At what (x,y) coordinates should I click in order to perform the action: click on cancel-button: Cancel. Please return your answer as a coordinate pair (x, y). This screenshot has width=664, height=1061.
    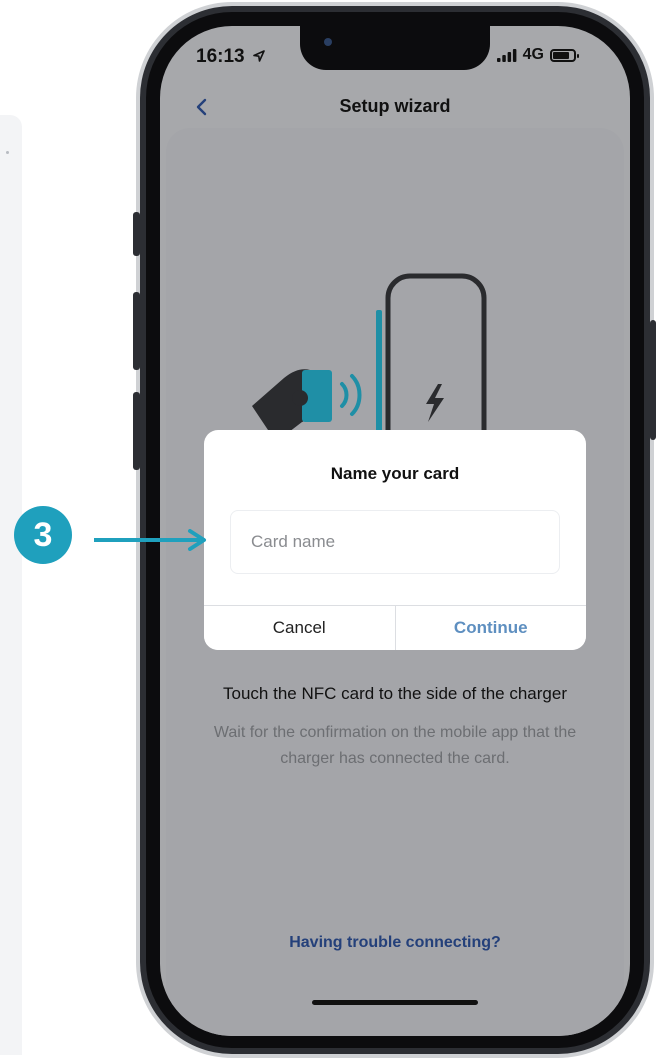
    Looking at the image, I should click on (300, 628).